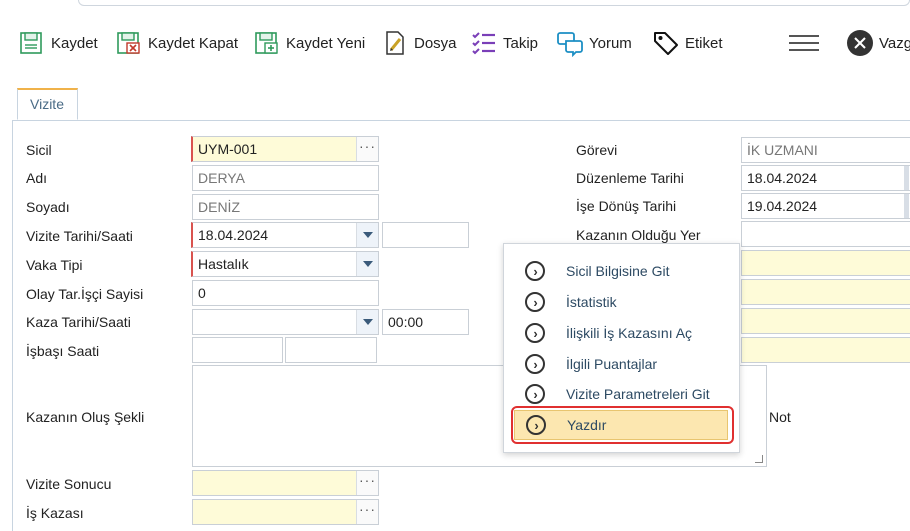 Image resolution: width=910 pixels, height=531 pixels. What do you see at coordinates (193, 43) in the screenshot?
I see `save-close-label: Kaydet Kapat` at bounding box center [193, 43].